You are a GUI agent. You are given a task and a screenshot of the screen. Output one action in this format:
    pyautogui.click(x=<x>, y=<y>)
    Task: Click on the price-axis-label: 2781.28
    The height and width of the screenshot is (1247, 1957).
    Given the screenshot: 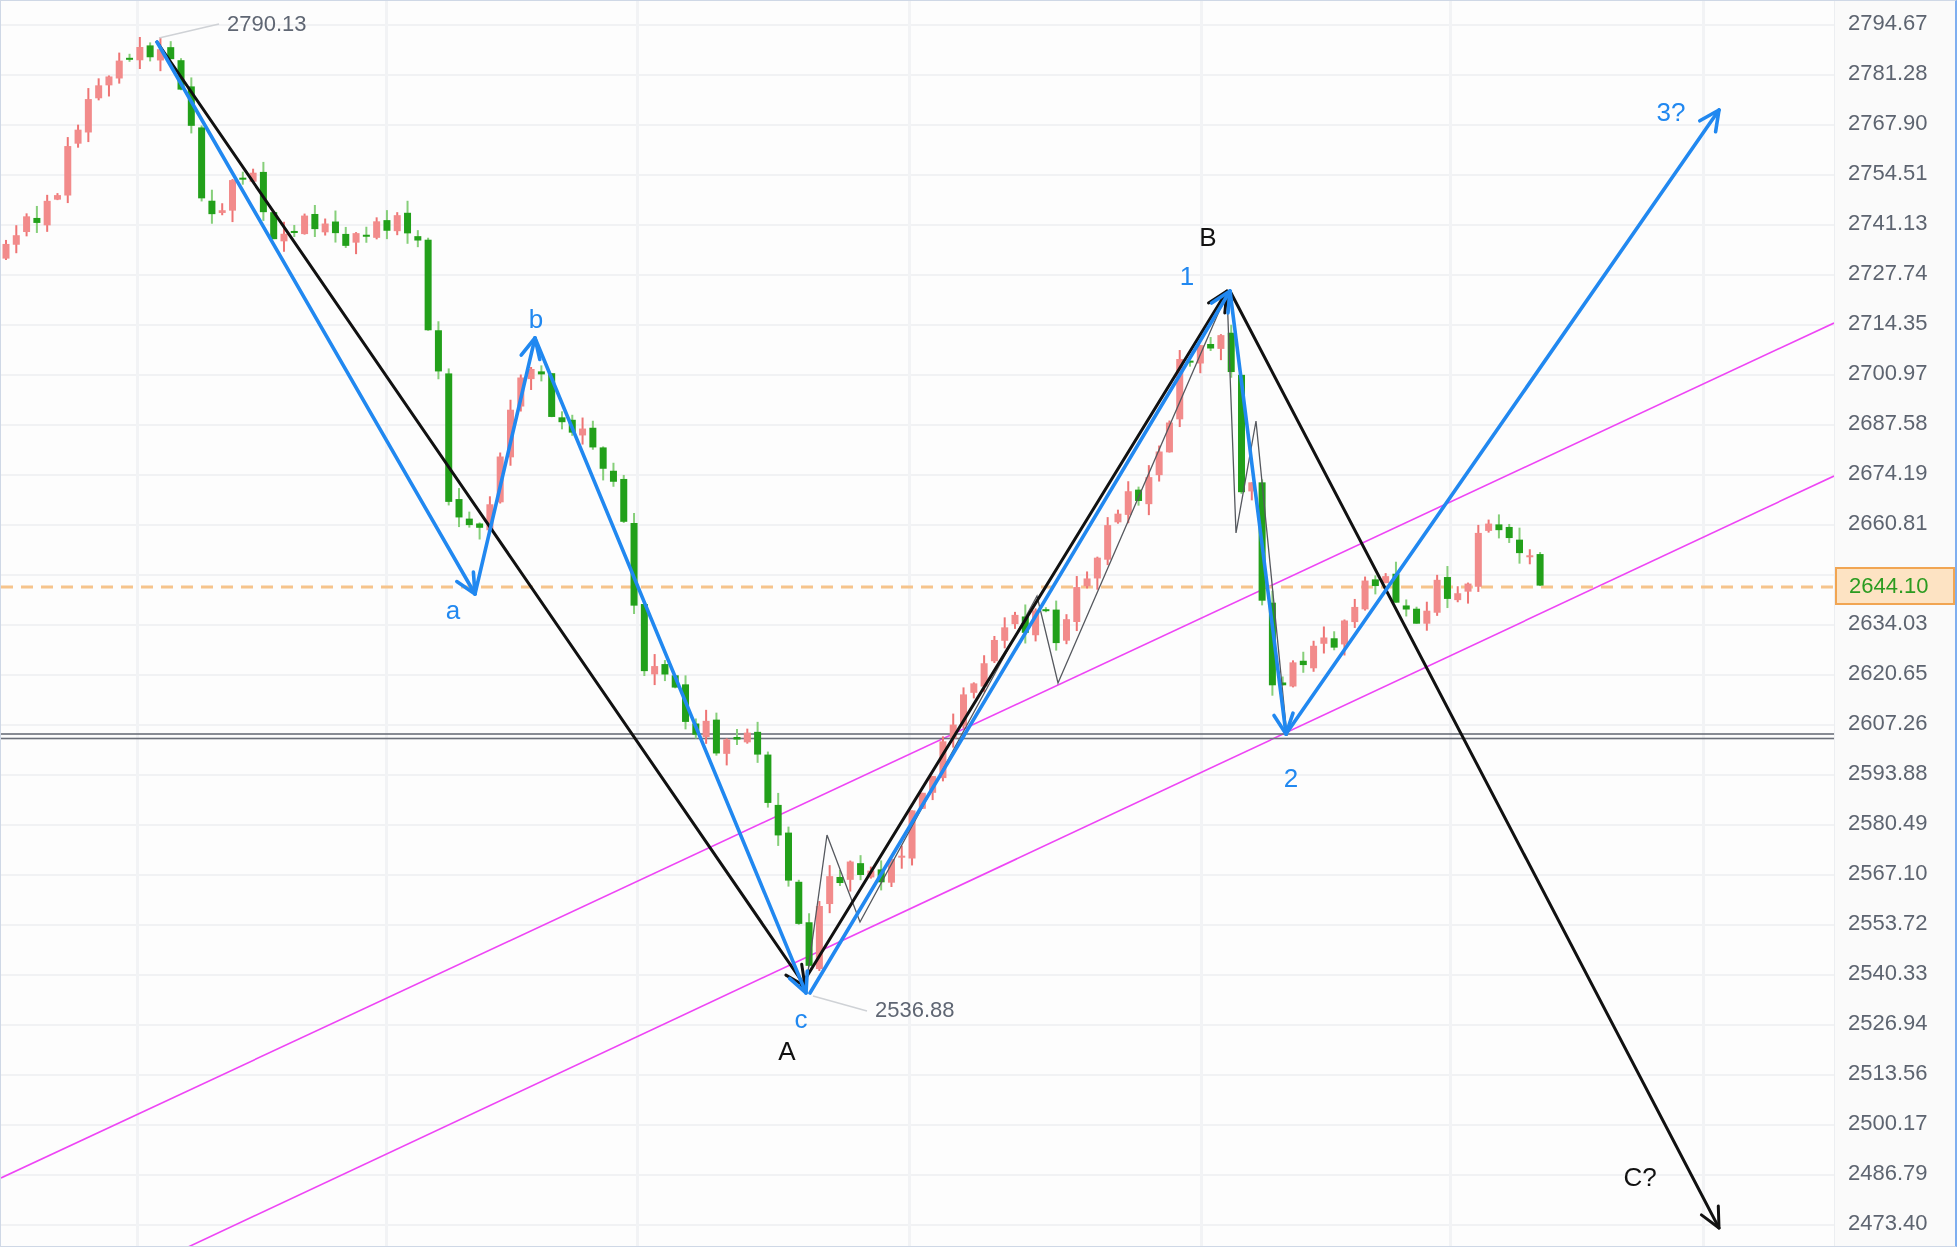 What is the action you would take?
    pyautogui.click(x=1888, y=73)
    